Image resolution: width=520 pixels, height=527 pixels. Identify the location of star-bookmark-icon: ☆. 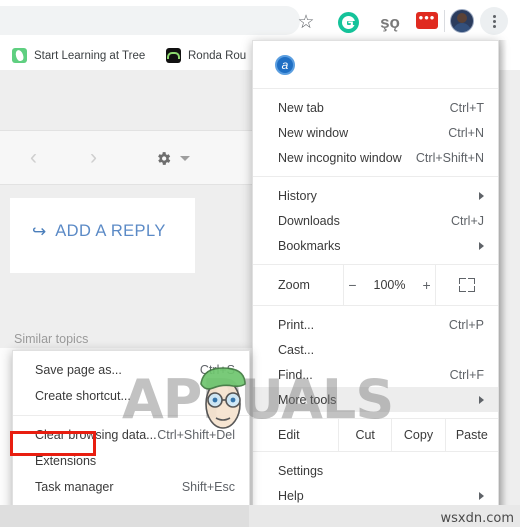
(306, 22).